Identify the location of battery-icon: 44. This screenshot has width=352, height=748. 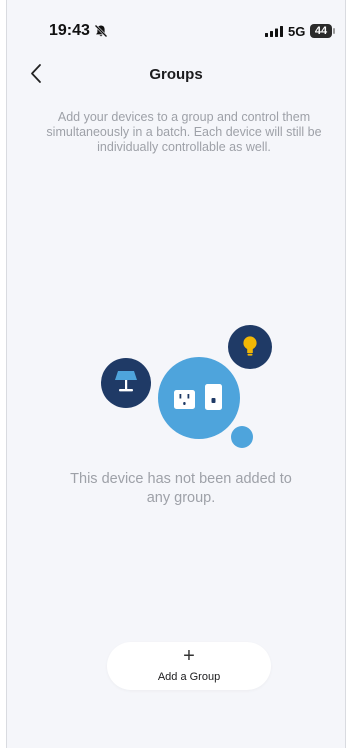
(322, 31).